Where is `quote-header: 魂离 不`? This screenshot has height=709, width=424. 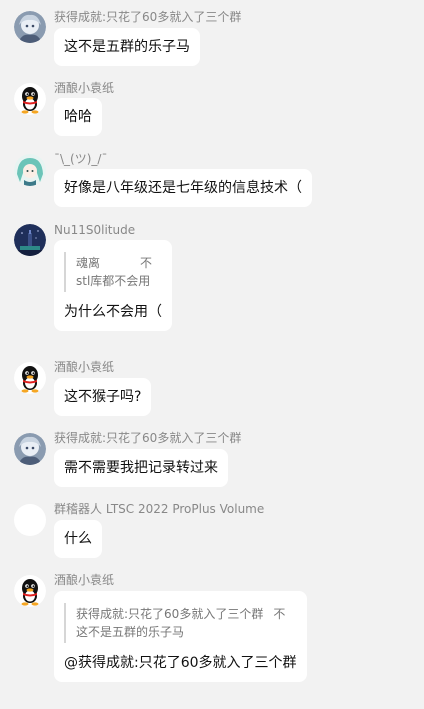
quote-header: 魂离 不 is located at coordinates (119, 263).